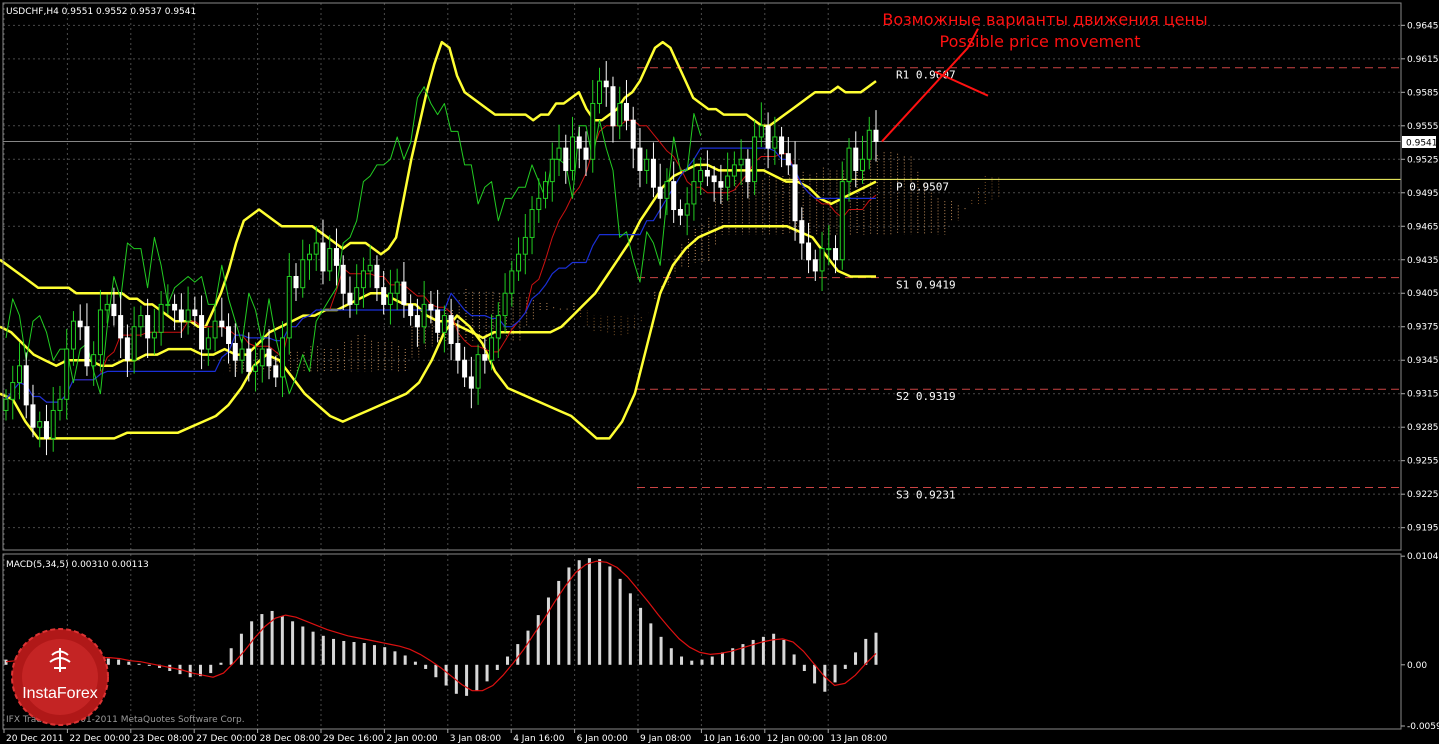 Image resolution: width=1439 pixels, height=744 pixels. I want to click on price-tick-label: 0.9495, so click(1423, 194).